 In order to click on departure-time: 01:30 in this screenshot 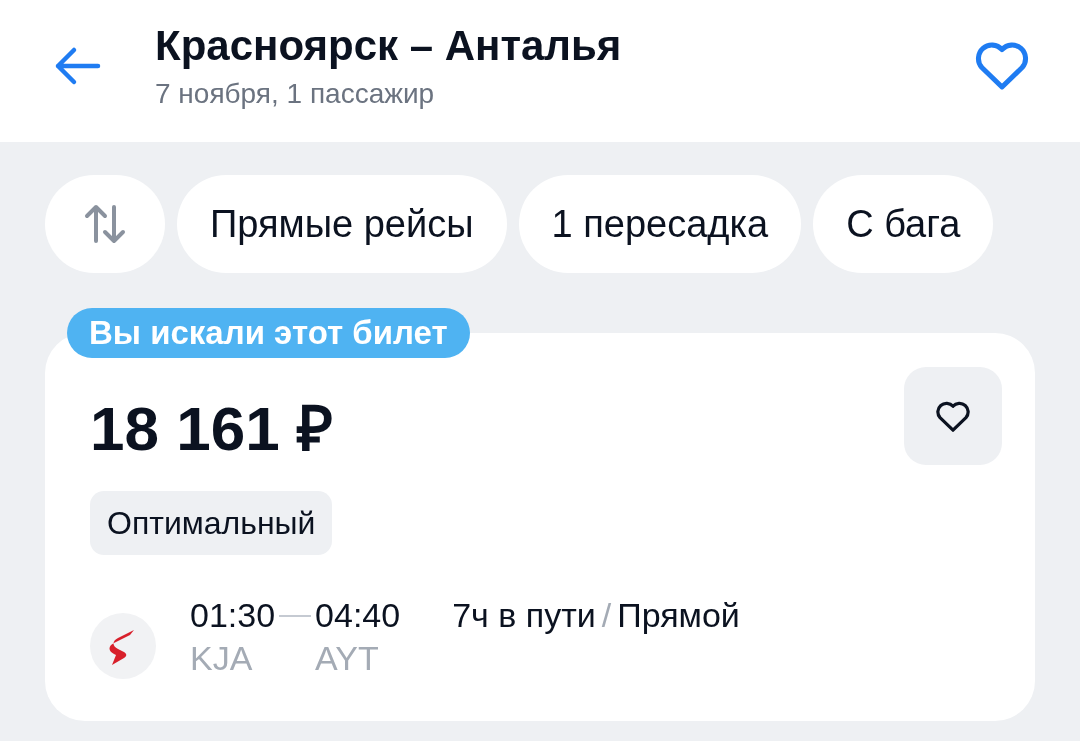, I will do `click(233, 615)`.